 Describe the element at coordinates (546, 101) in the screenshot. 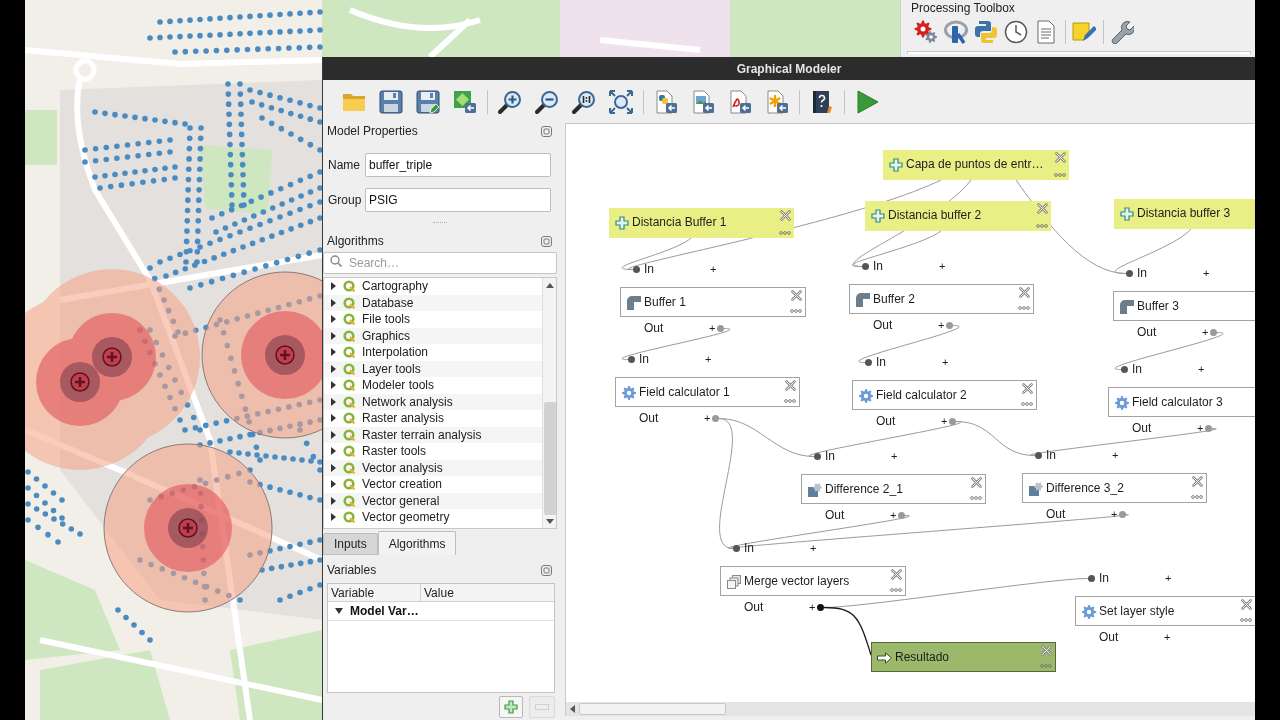

I see `zoom-out-icon` at that location.